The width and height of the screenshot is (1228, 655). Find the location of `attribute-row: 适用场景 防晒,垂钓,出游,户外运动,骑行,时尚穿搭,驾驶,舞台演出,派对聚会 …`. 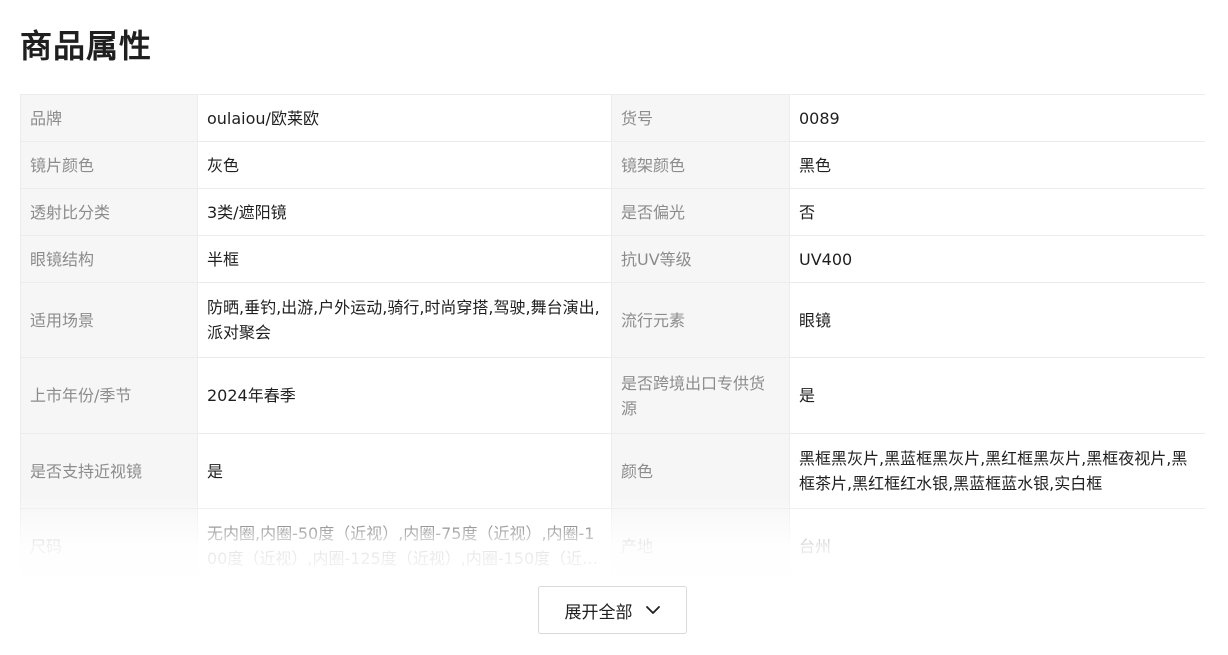

attribute-row: 适用场景 防晒,垂钓,出游,户外运动,骑行,时尚穿搭,驾驶,舞台演出,派对聚会 … is located at coordinates (612, 320).